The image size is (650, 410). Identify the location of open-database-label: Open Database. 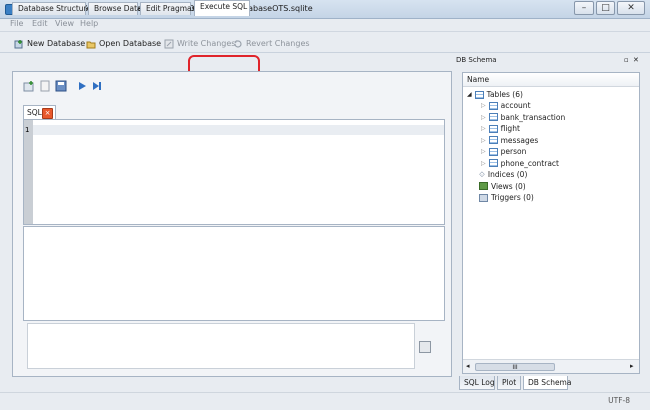
(130, 43).